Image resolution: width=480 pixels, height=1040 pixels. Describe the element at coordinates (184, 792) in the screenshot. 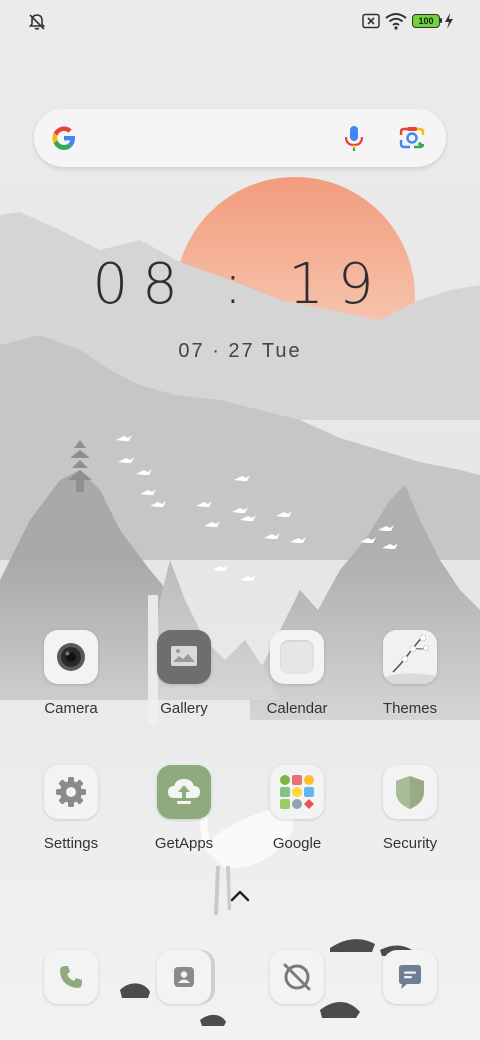

I see `getapps-icon` at that location.